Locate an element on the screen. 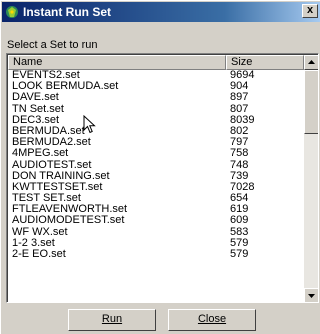  set-name: 2-E EO.set is located at coordinates (39, 254).